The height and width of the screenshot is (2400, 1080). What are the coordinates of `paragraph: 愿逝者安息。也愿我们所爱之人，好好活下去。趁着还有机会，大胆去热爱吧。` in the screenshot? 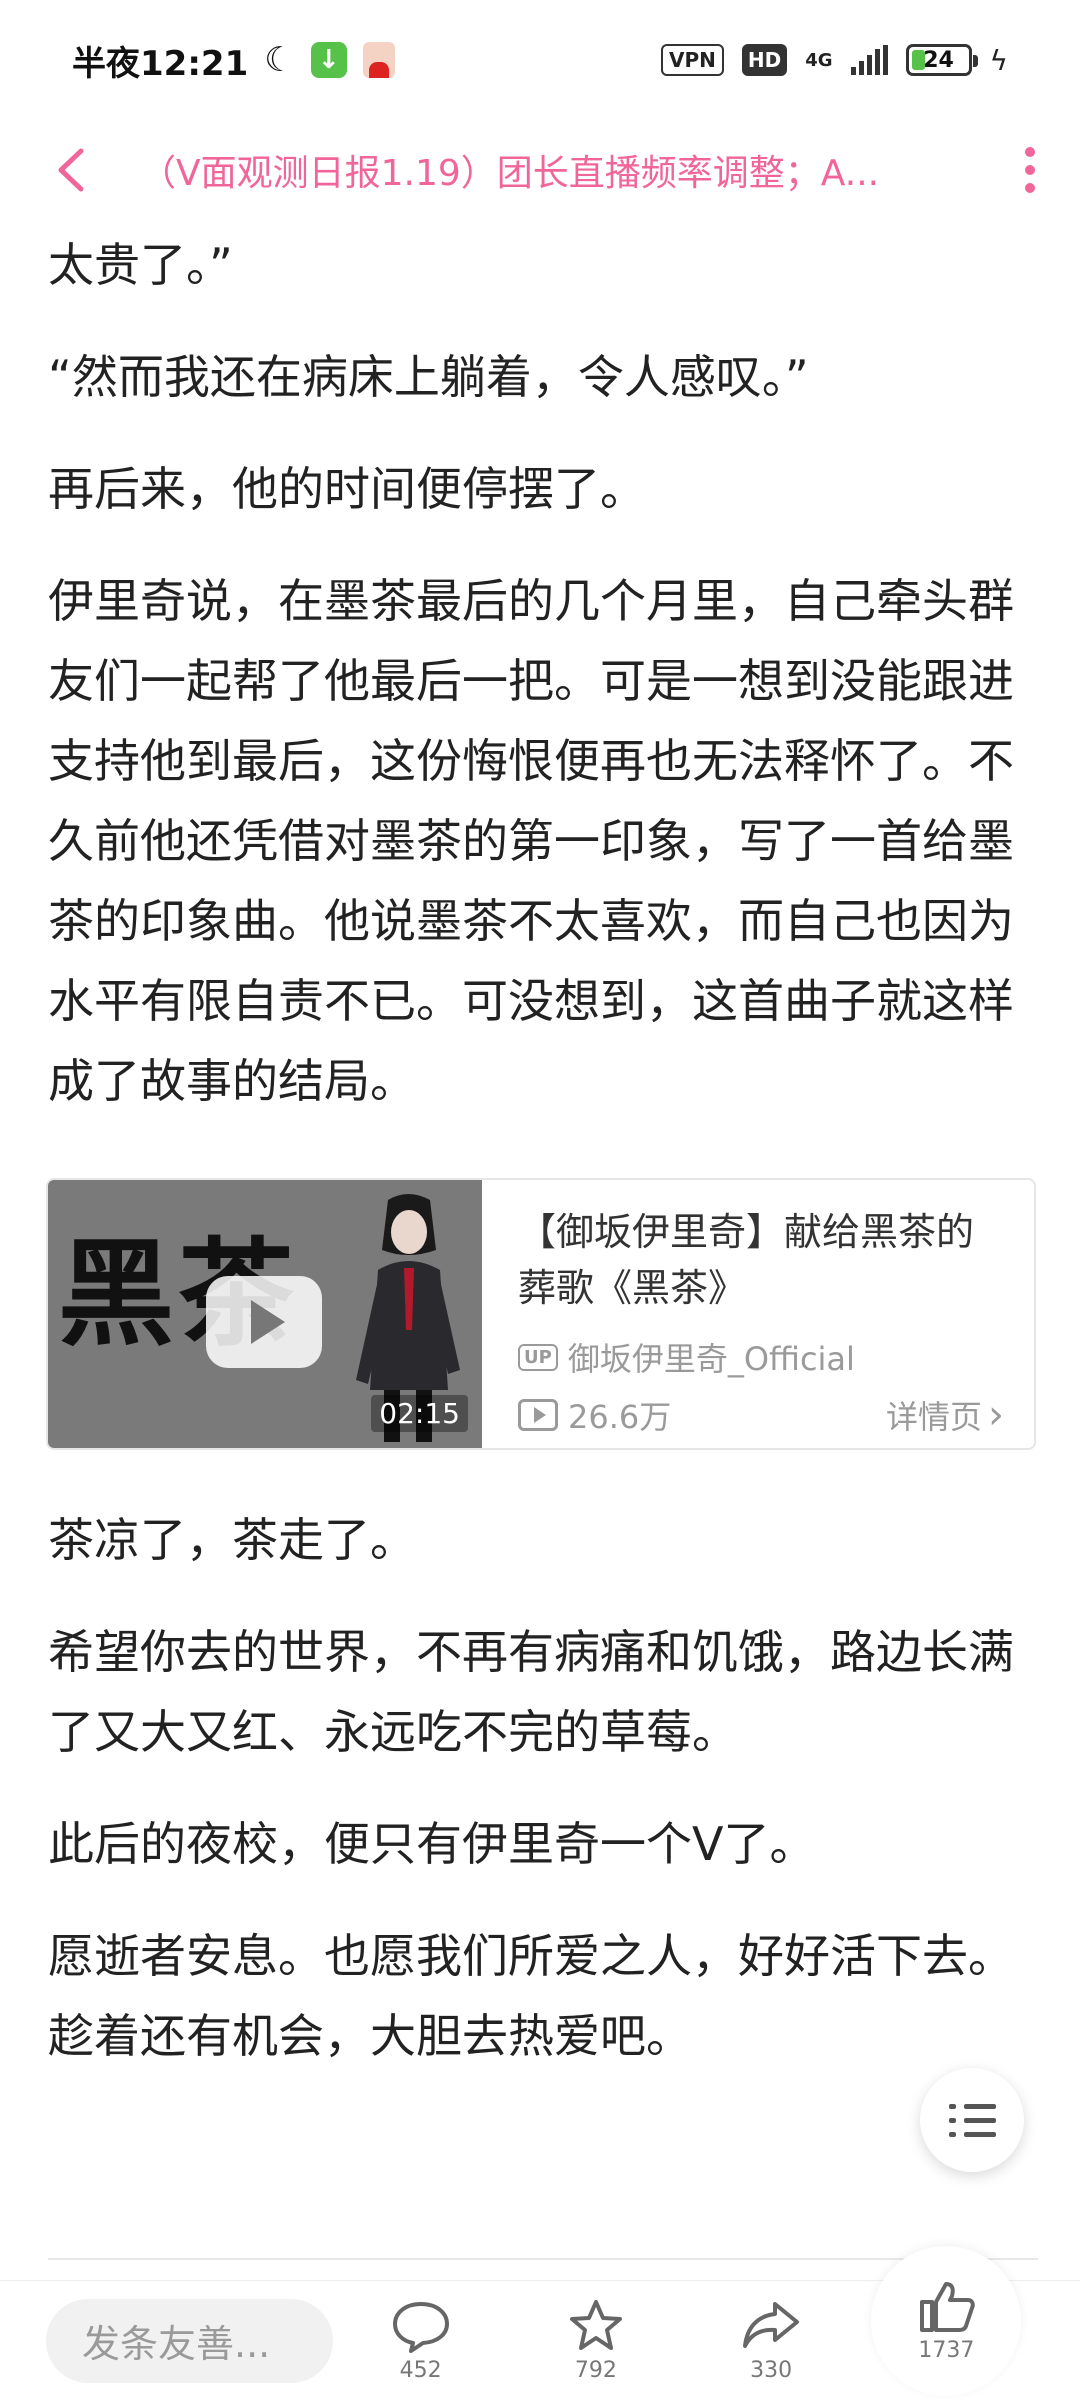 It's located at (531, 1996).